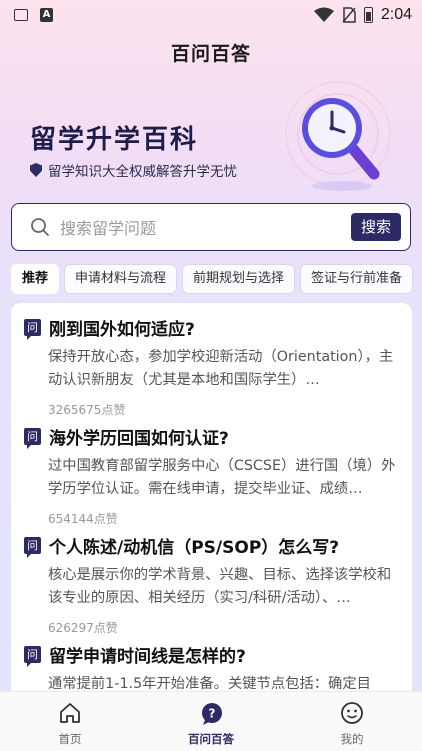 This screenshot has height=751, width=422. I want to click on like-count: 3265675点赞, so click(87, 410).